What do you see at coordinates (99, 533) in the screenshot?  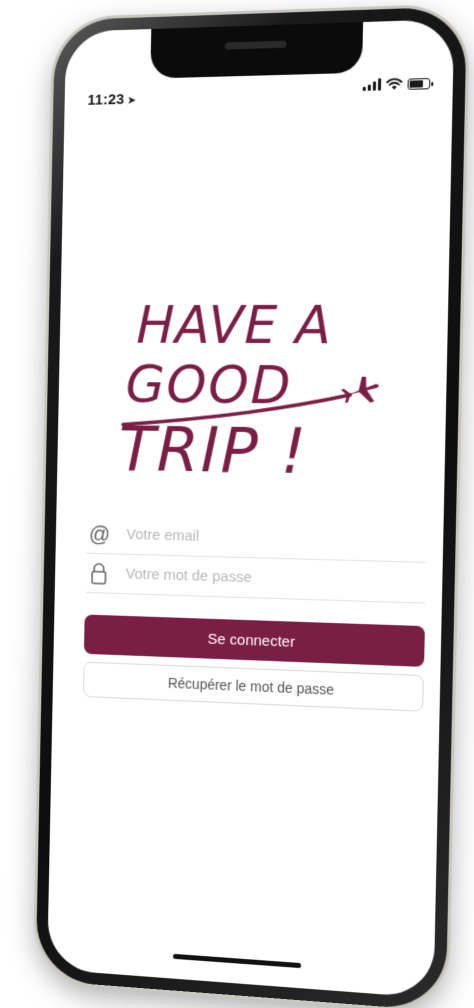 I see `at-sign-icon: @` at bounding box center [99, 533].